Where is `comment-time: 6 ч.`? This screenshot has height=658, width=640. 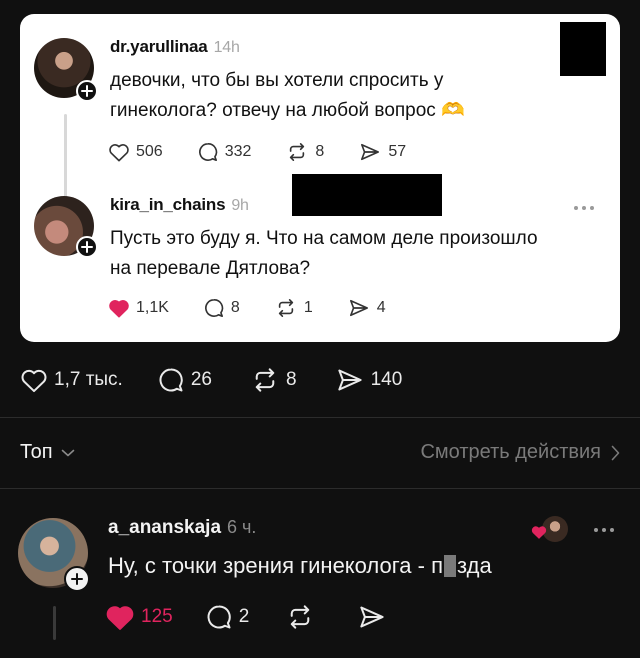
comment-time: 6 ч. is located at coordinates (242, 527).